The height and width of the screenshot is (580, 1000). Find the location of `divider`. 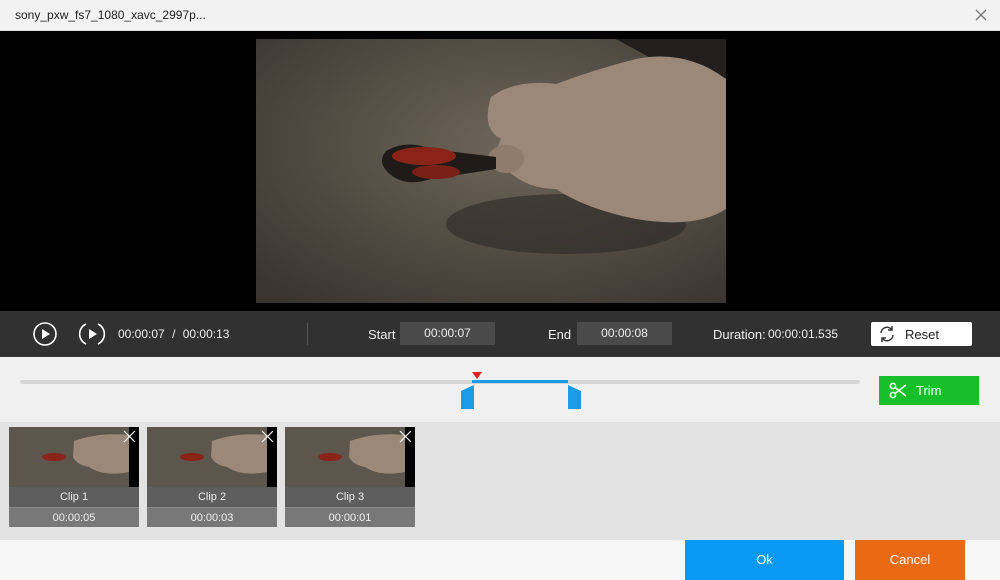

divider is located at coordinates (307, 334).